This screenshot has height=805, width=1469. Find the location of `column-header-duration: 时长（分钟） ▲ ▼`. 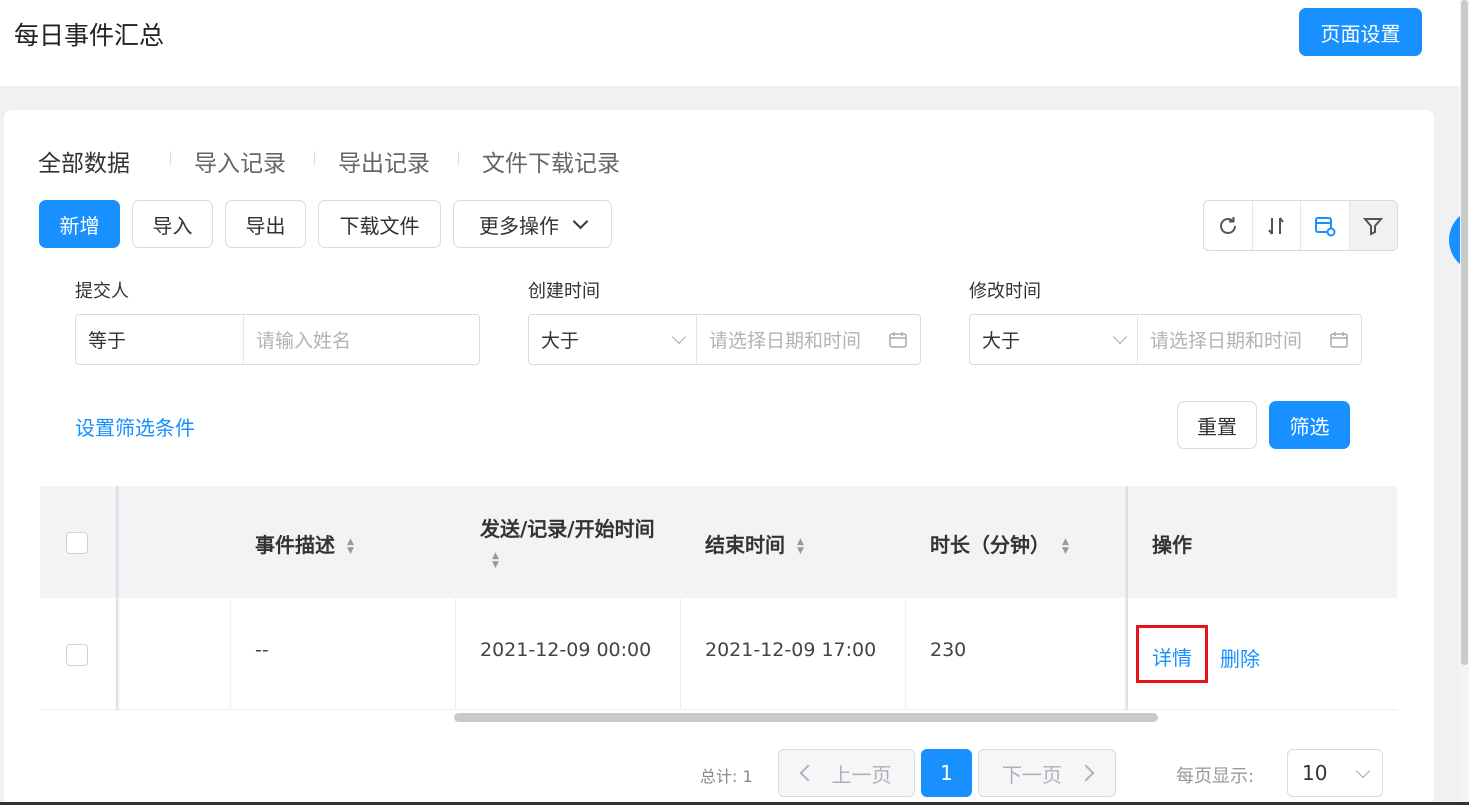

column-header-duration: 时长（分钟） ▲ ▼ is located at coordinates (999, 543).